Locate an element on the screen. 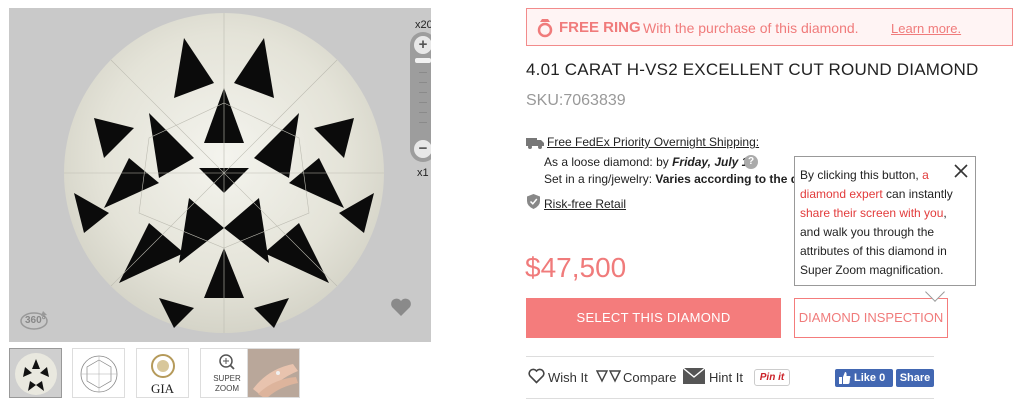 The image size is (1024, 407). compare-diamonds-icon is located at coordinates (608, 376).